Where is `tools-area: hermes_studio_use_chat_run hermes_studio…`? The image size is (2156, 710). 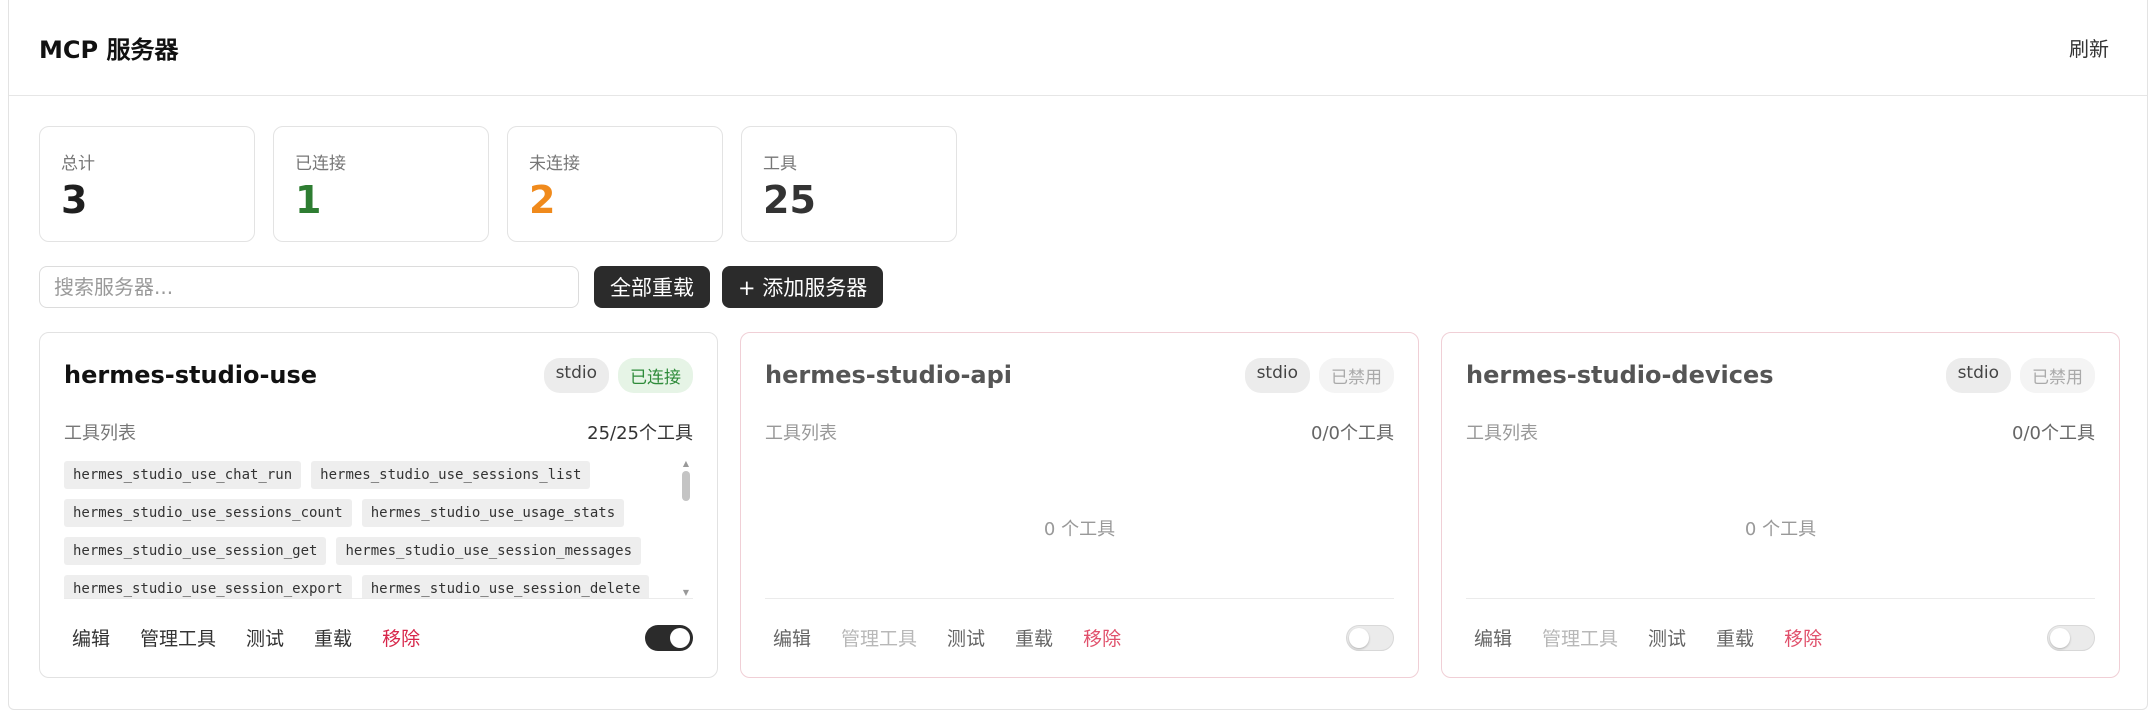 tools-area: hermes_studio_use_chat_run hermes_studio… is located at coordinates (378, 528).